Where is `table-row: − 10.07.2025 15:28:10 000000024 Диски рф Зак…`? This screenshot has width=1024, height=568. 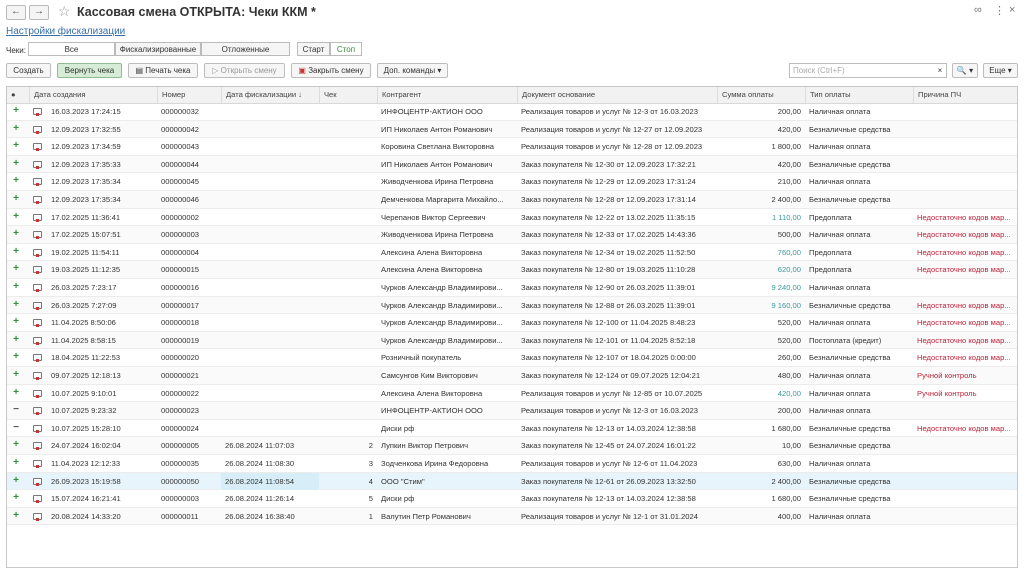 table-row: − 10.07.2025 15:28:10 000000024 Диски рф Зак… is located at coordinates (512, 429).